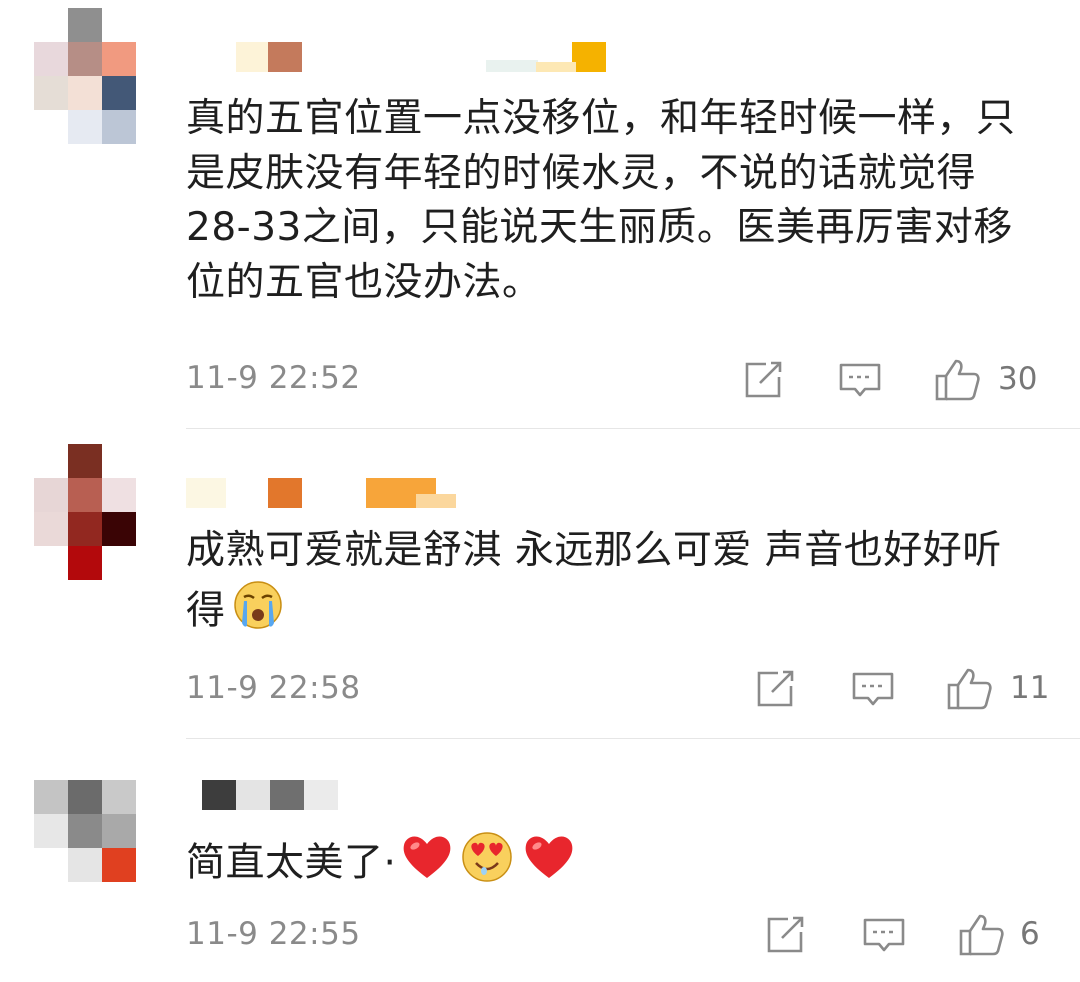  I want to click on avatar, so click(85, 846).